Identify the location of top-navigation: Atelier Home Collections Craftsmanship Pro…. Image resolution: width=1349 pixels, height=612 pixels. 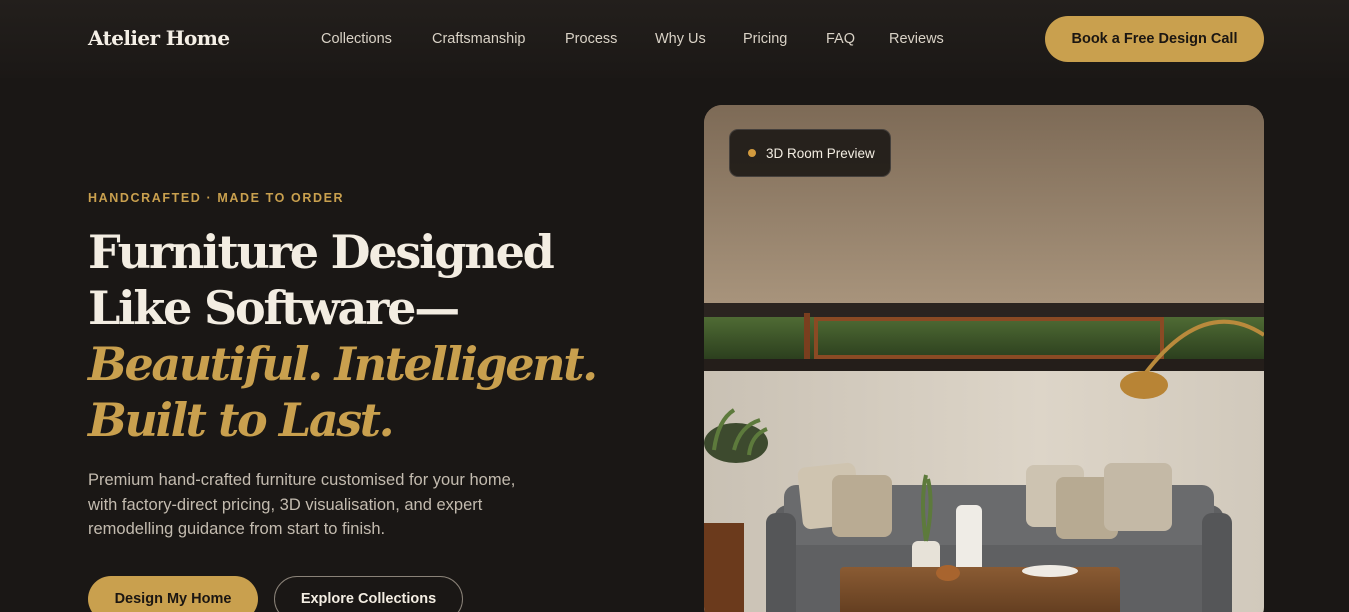
(674, 39).